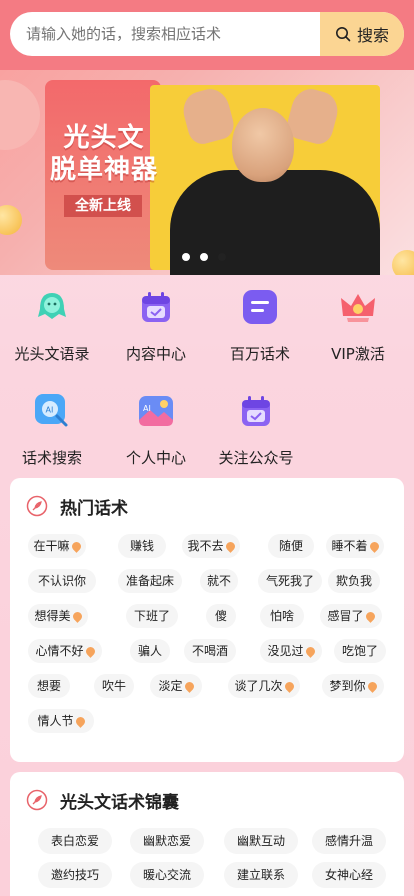 This screenshot has height=896, width=414. I want to click on card-title: 光头文话术锦囊, so click(119, 802).